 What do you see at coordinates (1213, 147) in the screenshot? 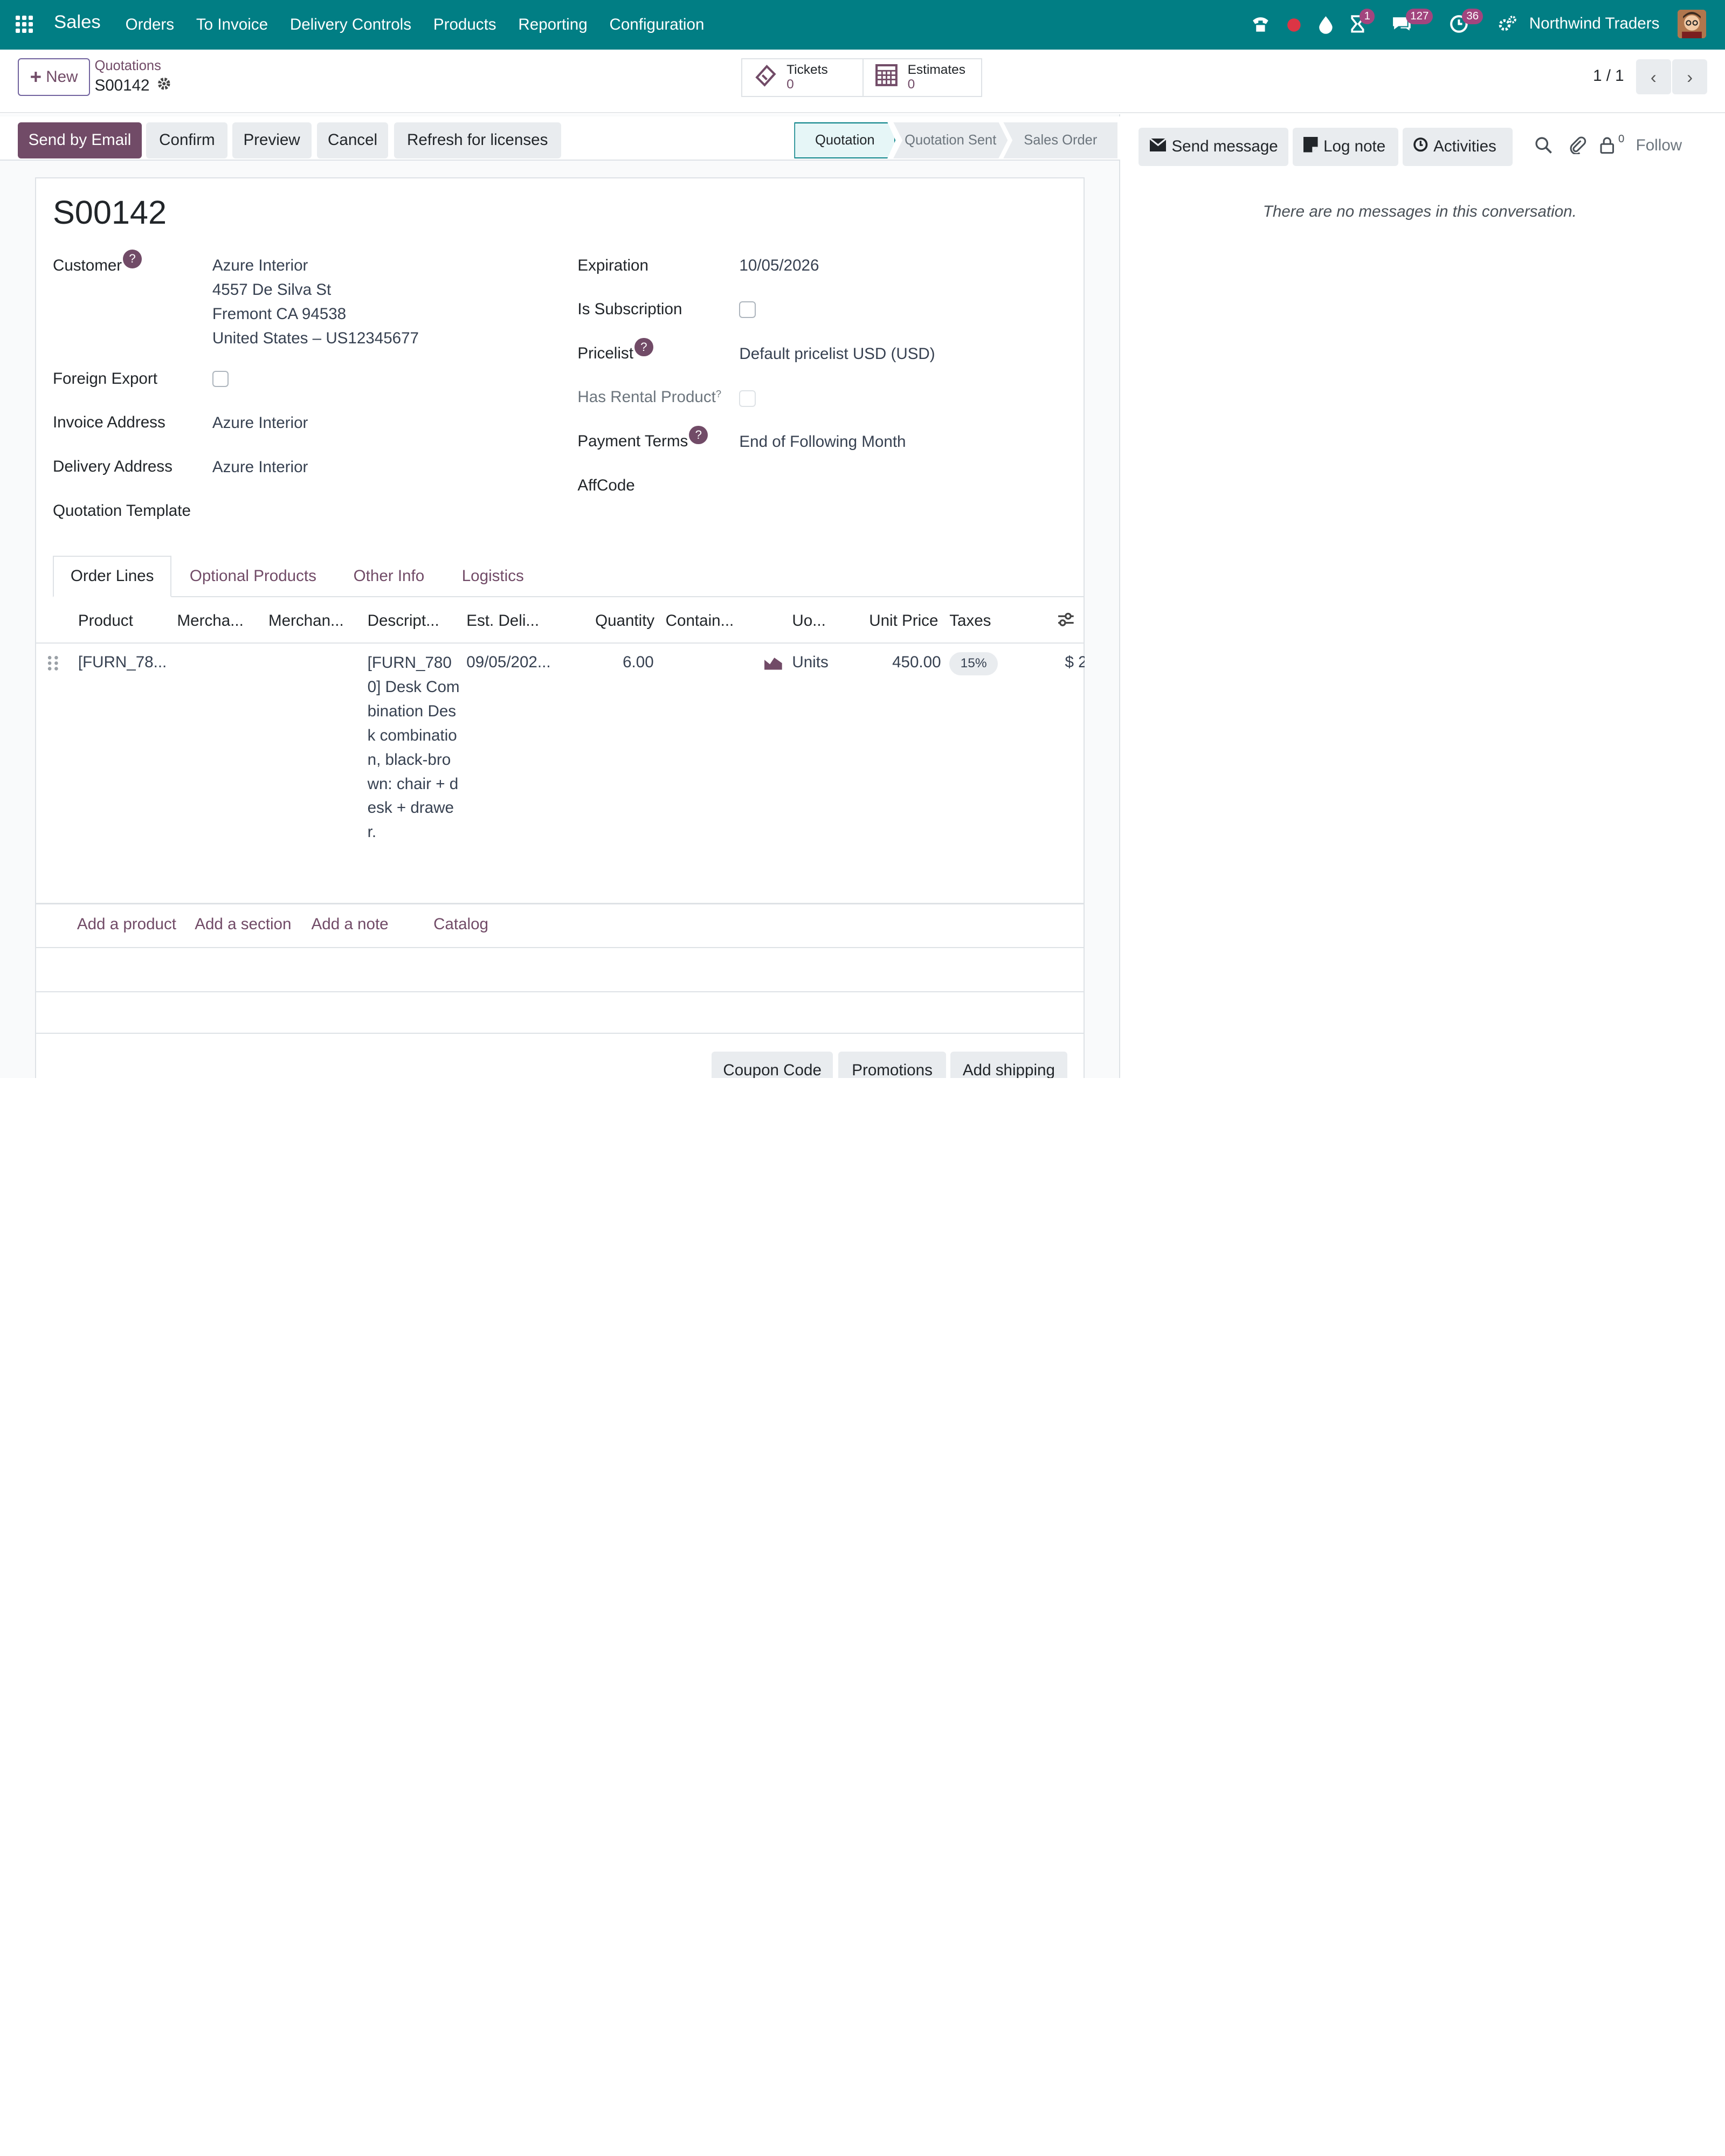
I see `send-message-button: Send message` at bounding box center [1213, 147].